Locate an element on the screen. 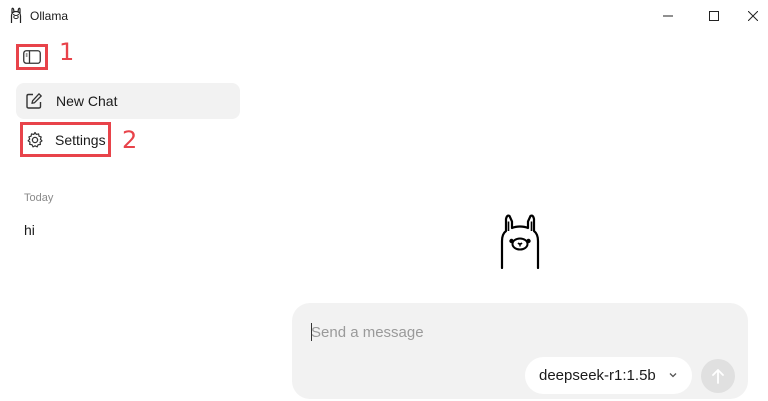 This screenshot has height=401, width=768. close-icon is located at coordinates (752, 16).